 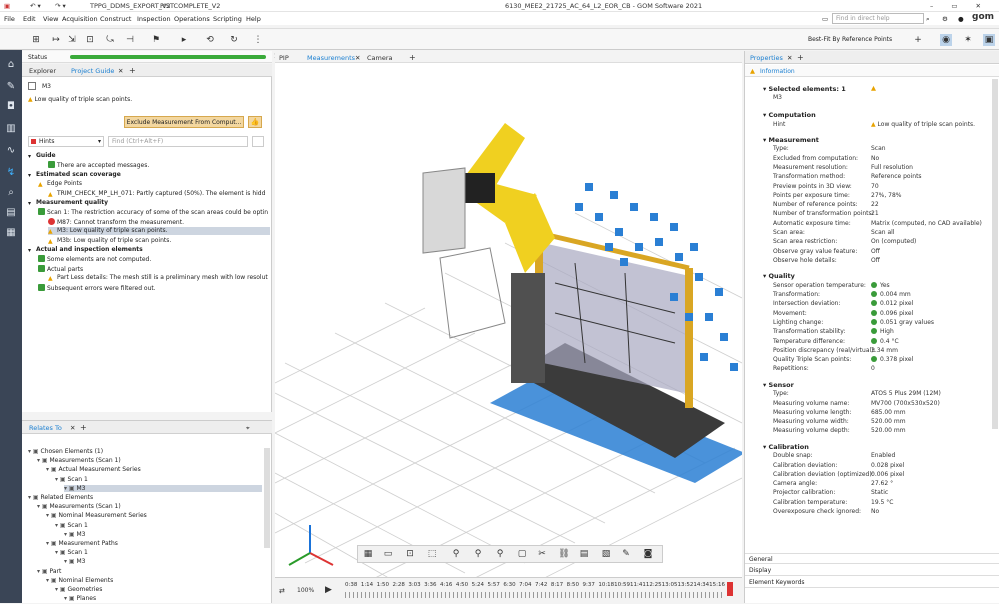 What do you see at coordinates (412, 57) in the screenshot?
I see `add-view-tab-icon: +` at bounding box center [412, 57].